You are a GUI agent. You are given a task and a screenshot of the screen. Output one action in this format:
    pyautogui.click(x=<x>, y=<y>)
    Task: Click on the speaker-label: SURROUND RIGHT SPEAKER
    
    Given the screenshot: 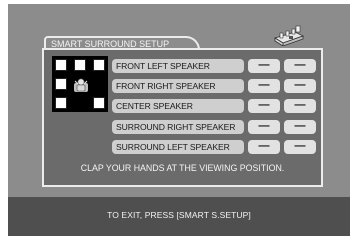 What is the action you would take?
    pyautogui.click(x=178, y=127)
    